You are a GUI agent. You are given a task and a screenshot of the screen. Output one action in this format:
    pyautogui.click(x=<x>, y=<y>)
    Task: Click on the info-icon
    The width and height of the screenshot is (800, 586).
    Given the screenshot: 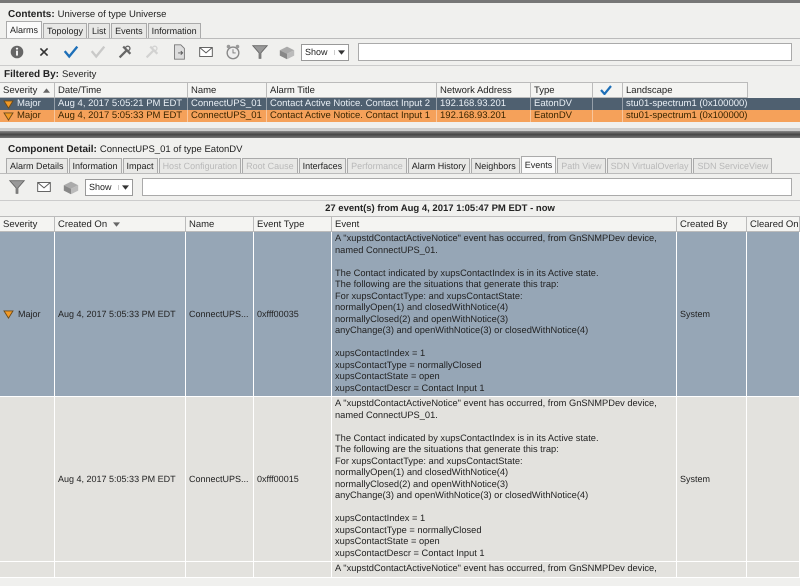 What is the action you would take?
    pyautogui.click(x=17, y=52)
    